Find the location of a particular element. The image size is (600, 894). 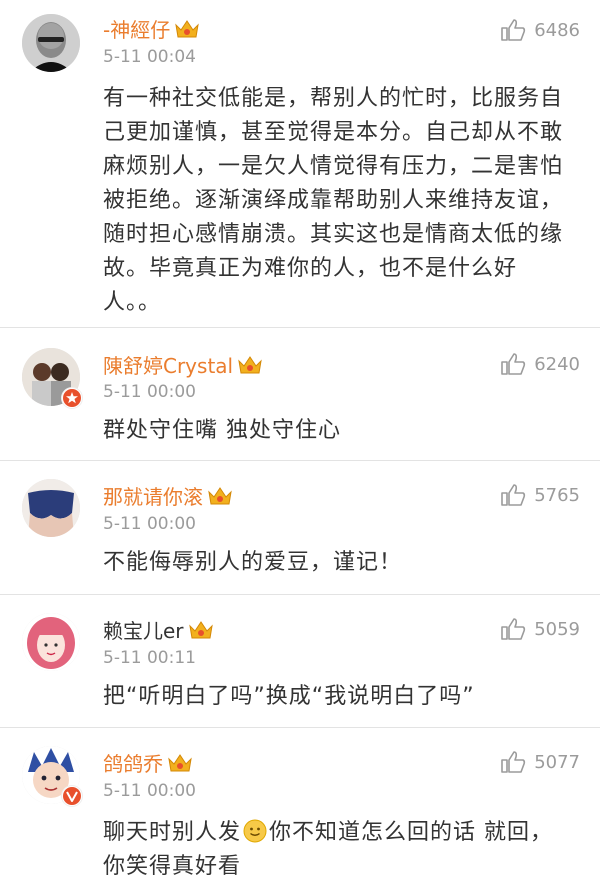

comment-item: 那就请你滚 5-11 00:00 5765 不能侮辱别人的爱豆，谨记！ is located at coordinates (300, 528).